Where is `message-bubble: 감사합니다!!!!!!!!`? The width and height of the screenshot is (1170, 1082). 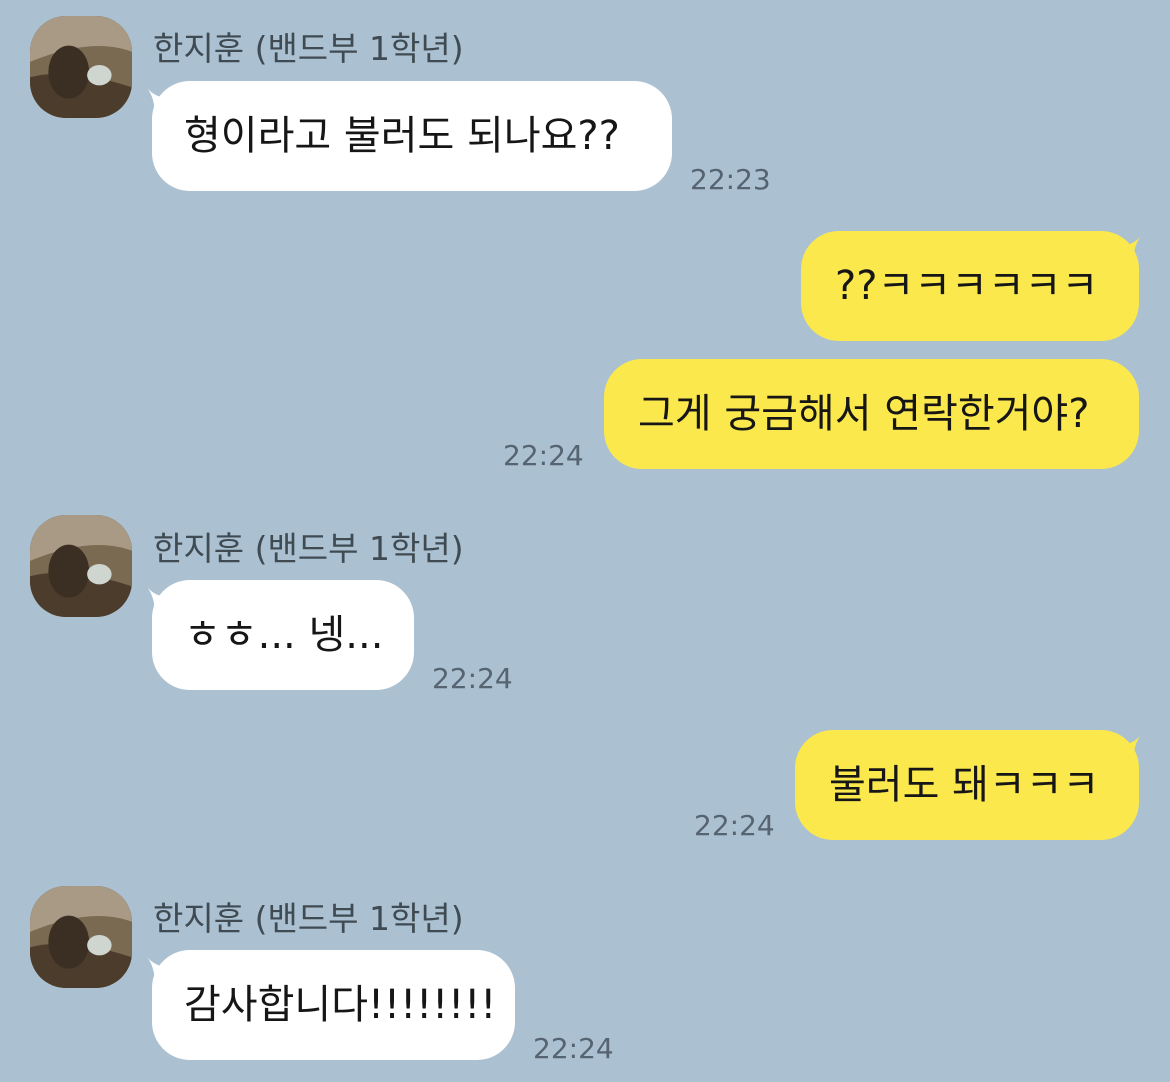
message-bubble: 감사합니다!!!!!!!! is located at coordinates (333, 1005).